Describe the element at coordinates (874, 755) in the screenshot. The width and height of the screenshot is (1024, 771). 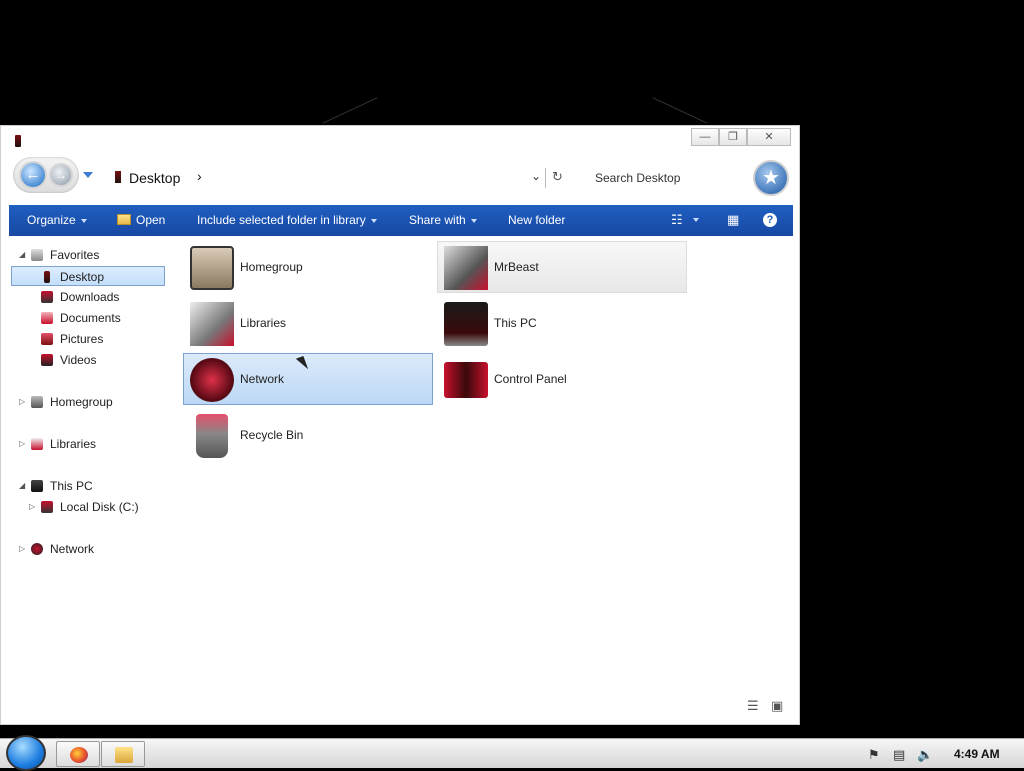
I see `action-center-flag-icon: ⚑` at that location.